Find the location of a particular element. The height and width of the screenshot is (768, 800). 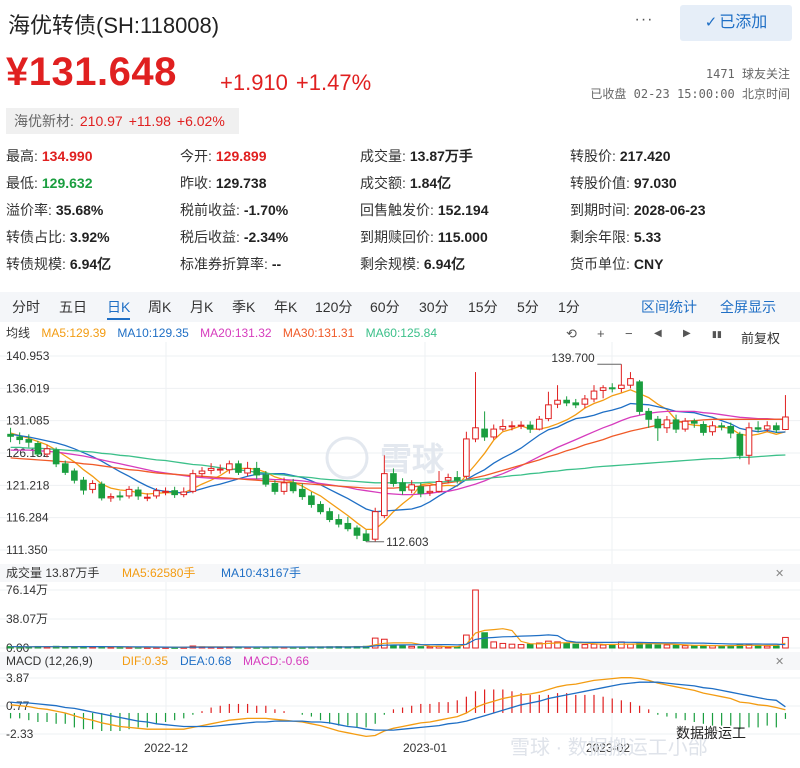

tab-daily-k: 日K is located at coordinates (119, 308).